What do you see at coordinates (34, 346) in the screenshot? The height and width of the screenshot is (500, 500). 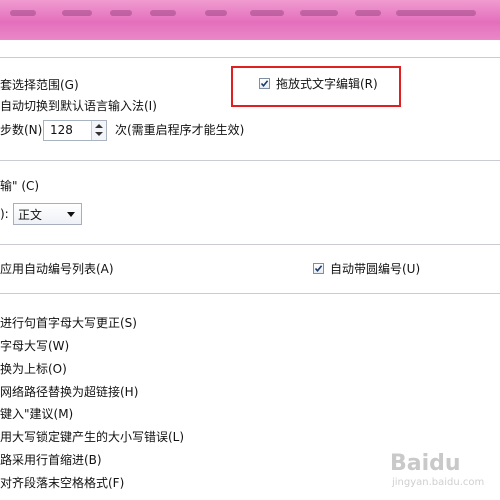 I see `autocorrect-option: 字母大写(W)` at bounding box center [34, 346].